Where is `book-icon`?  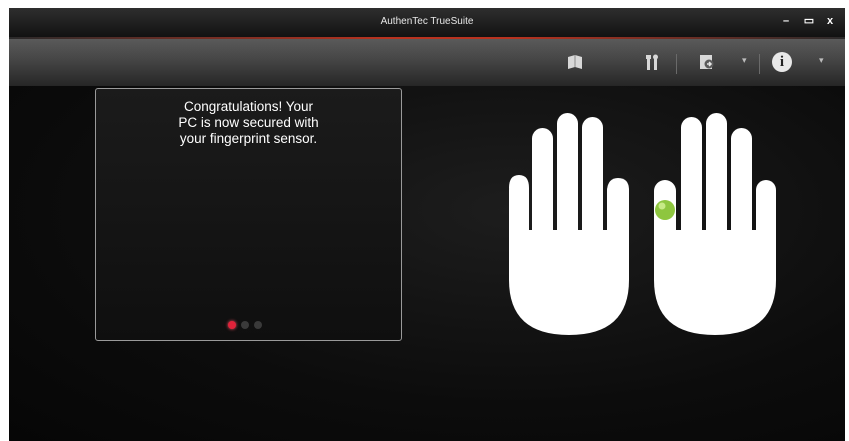
book-icon is located at coordinates (575, 62).